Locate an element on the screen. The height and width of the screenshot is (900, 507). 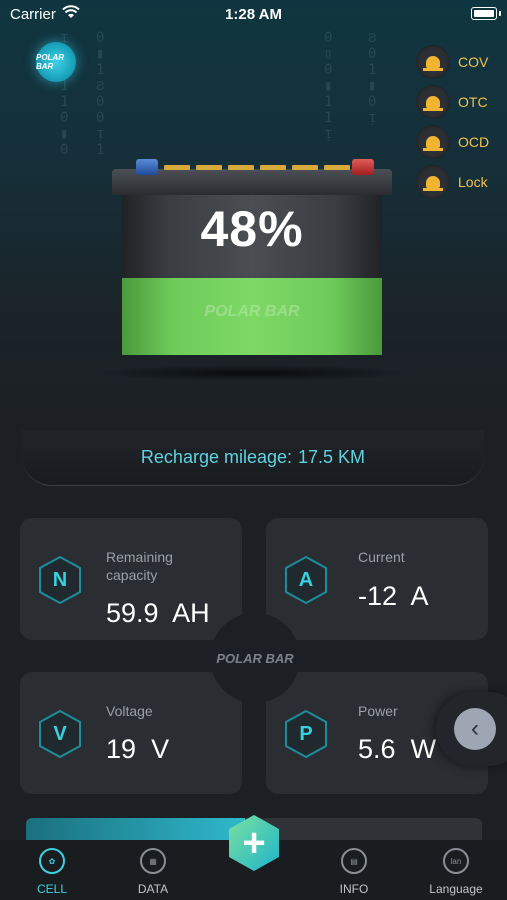
brand-logo-text: POLAR BAR is located at coordinates (50, 62).